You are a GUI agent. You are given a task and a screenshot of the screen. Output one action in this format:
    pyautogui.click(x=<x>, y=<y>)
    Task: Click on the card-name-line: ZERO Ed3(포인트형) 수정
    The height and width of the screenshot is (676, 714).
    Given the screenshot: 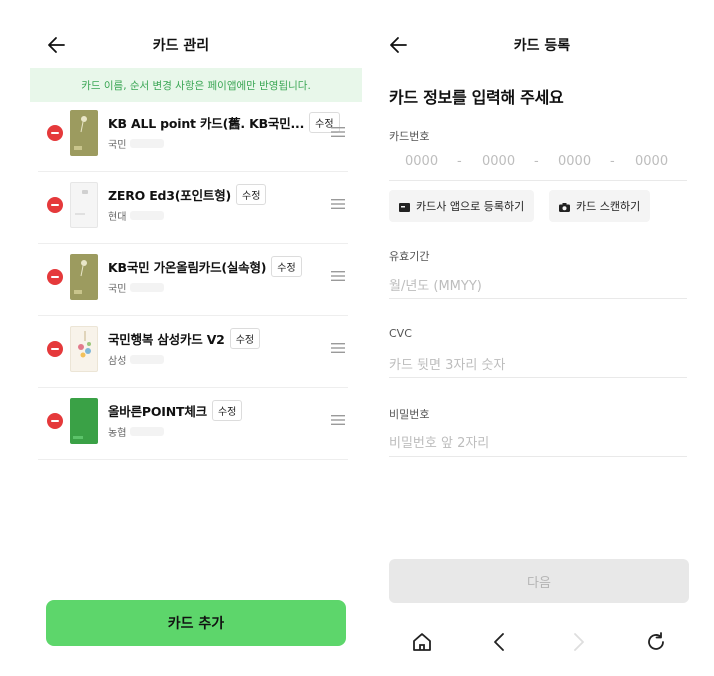 What is the action you would take?
    pyautogui.click(x=187, y=194)
    